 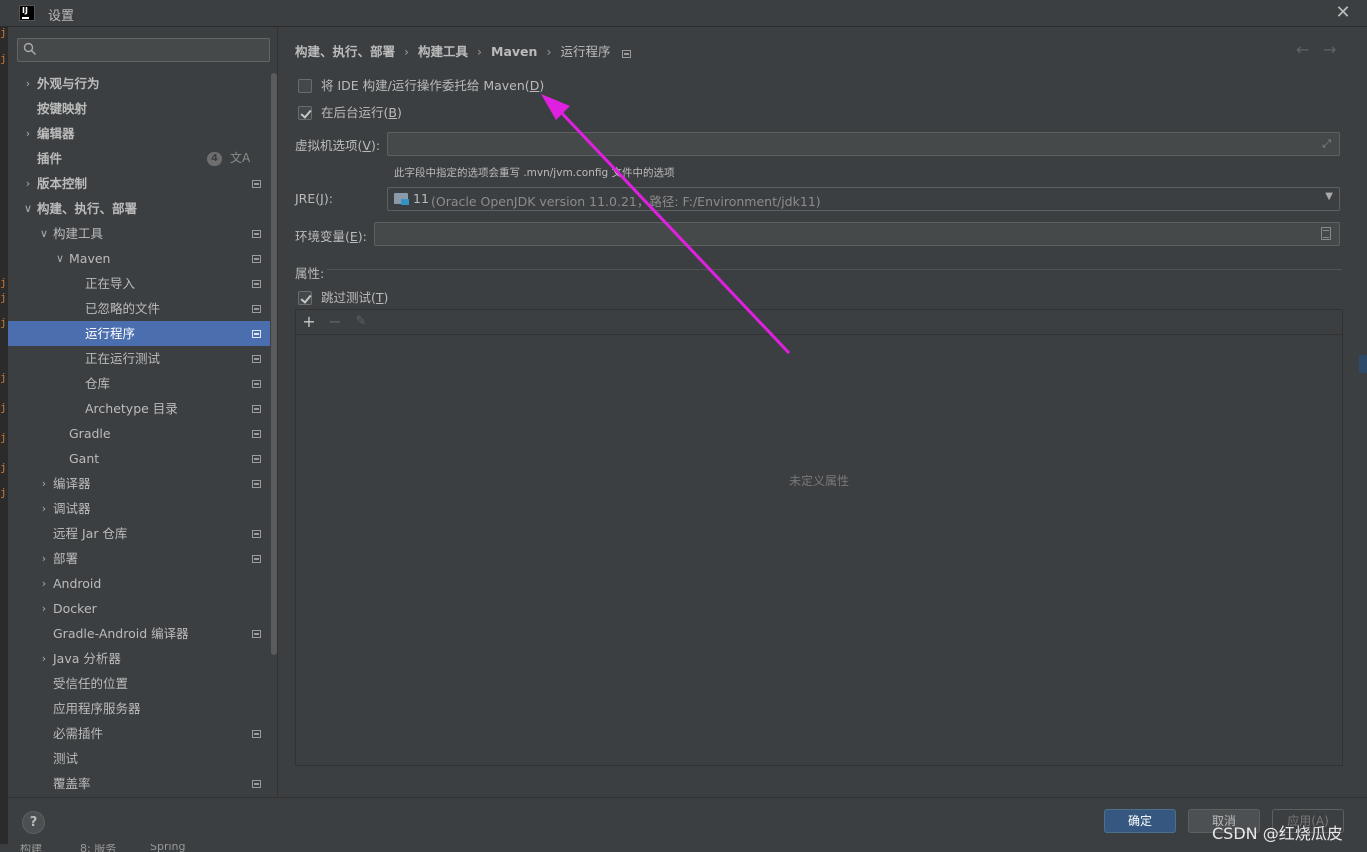 What do you see at coordinates (139, 208) in the screenshot?
I see `sidebar-item: ∨ 构建、执行、部署` at bounding box center [139, 208].